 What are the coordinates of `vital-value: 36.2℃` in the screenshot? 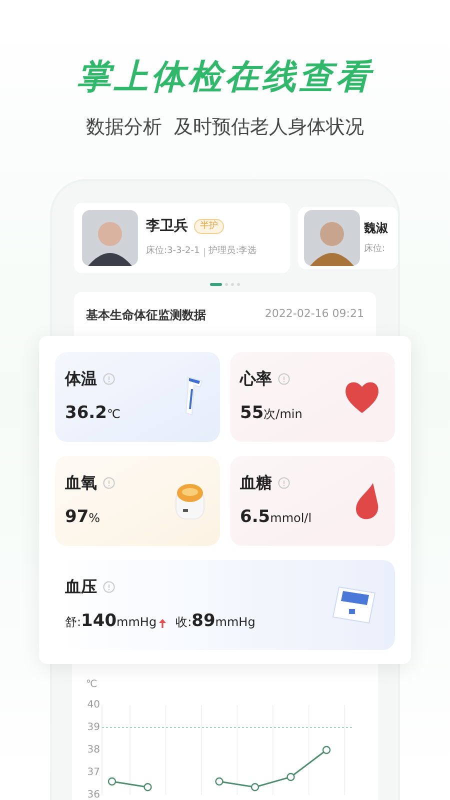 It's located at (92, 413).